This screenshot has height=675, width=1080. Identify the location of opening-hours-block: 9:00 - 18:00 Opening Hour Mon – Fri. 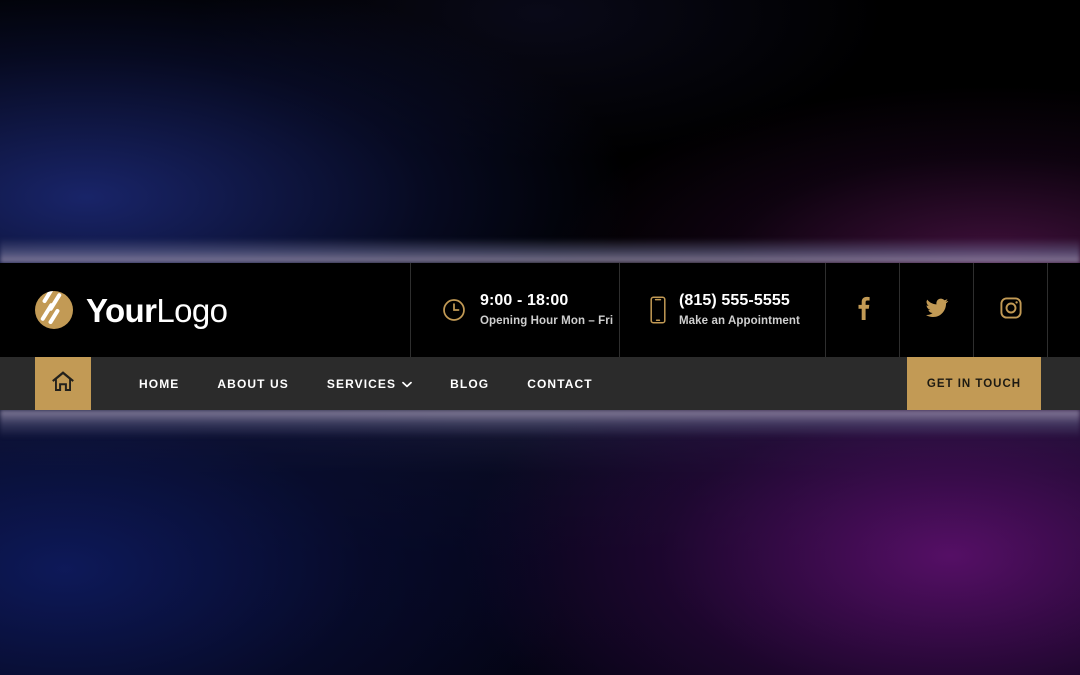
(515, 310).